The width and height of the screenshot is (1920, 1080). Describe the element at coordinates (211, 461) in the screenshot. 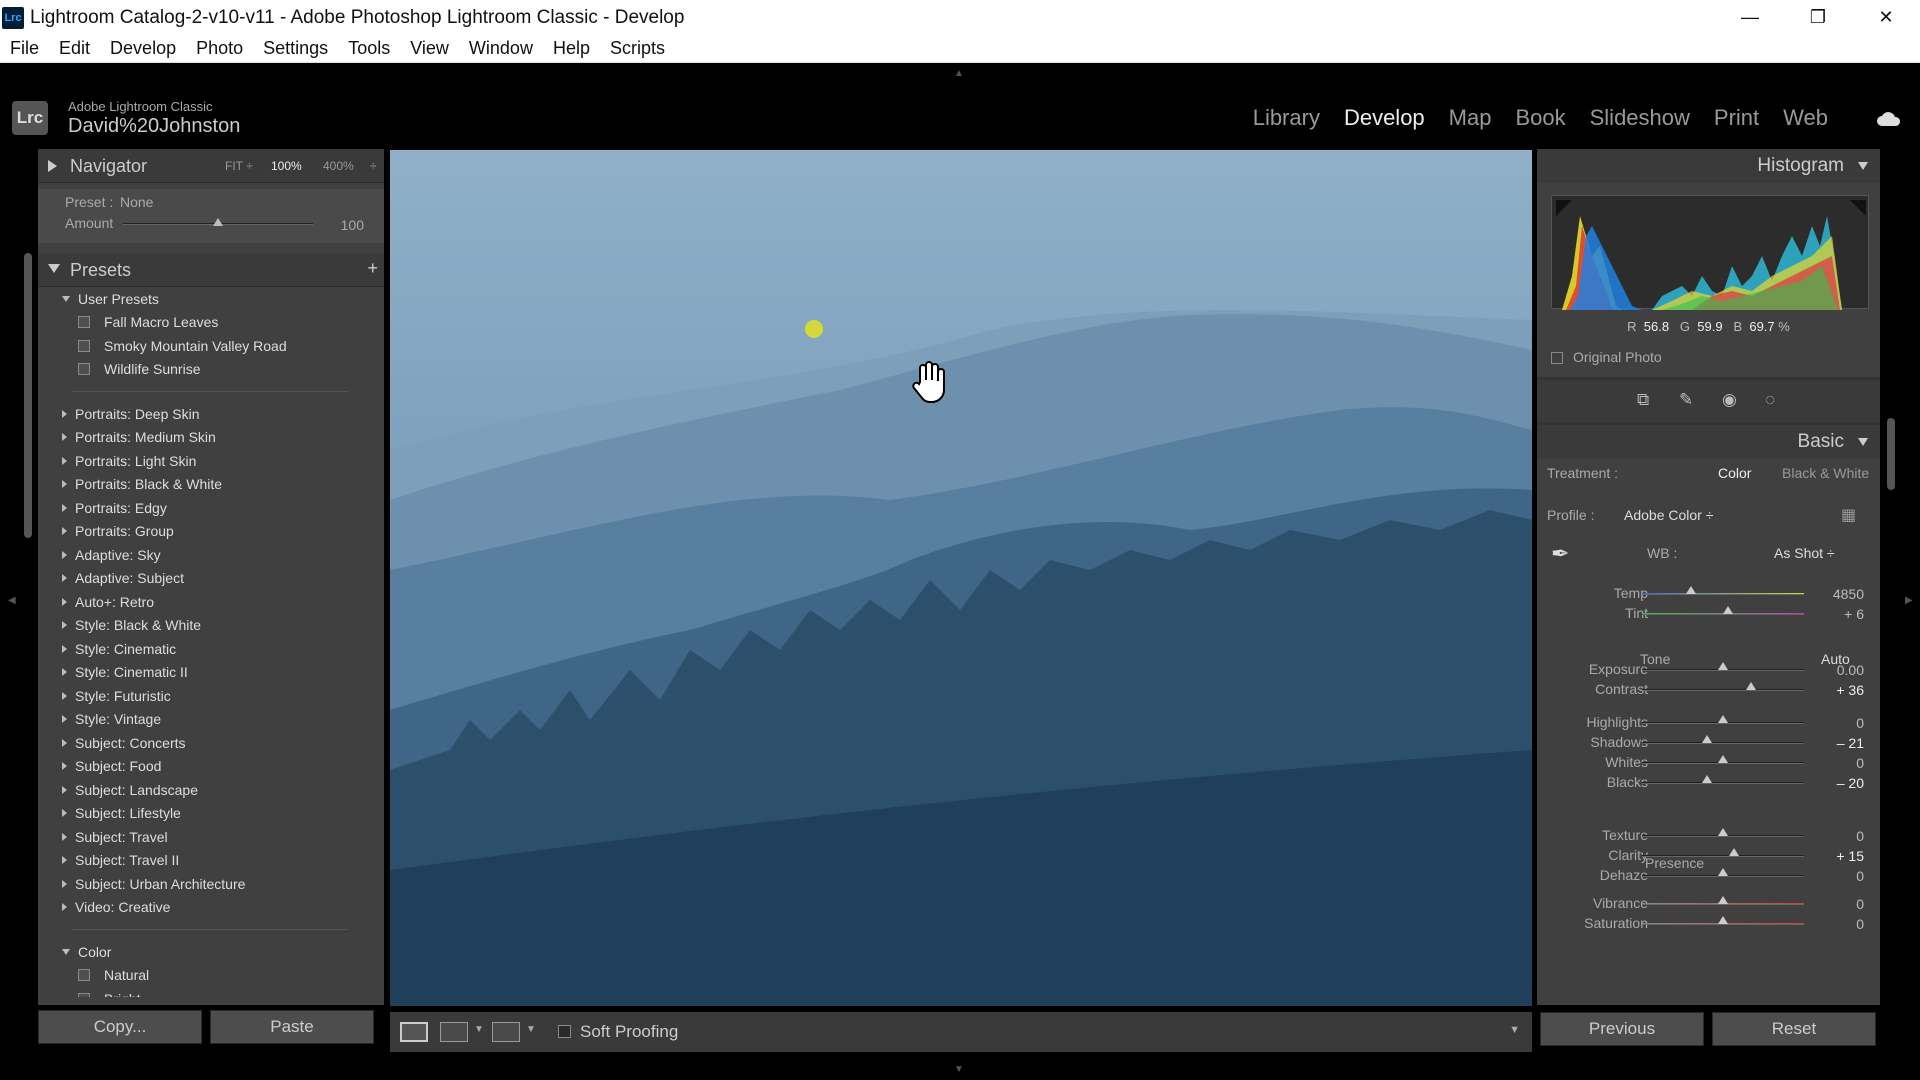

I see `preset-group-item: Portraits: Light Skin` at that location.